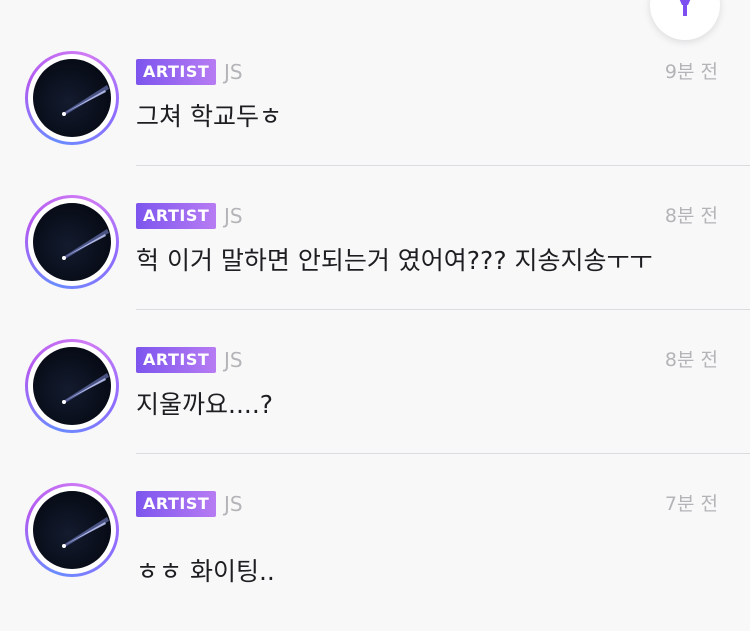 The height and width of the screenshot is (631, 750). I want to click on comment-text: ㅎㅎ 화이팅.., so click(205, 571).